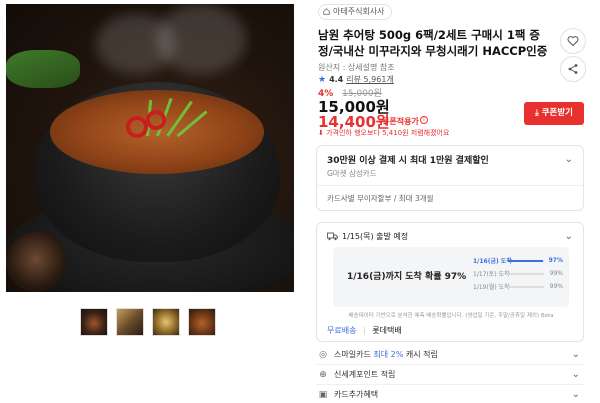 This screenshot has width=600, height=403. Describe the element at coordinates (359, 11) in the screenshot. I see `seller-name: 아테주식회사사` at that location.